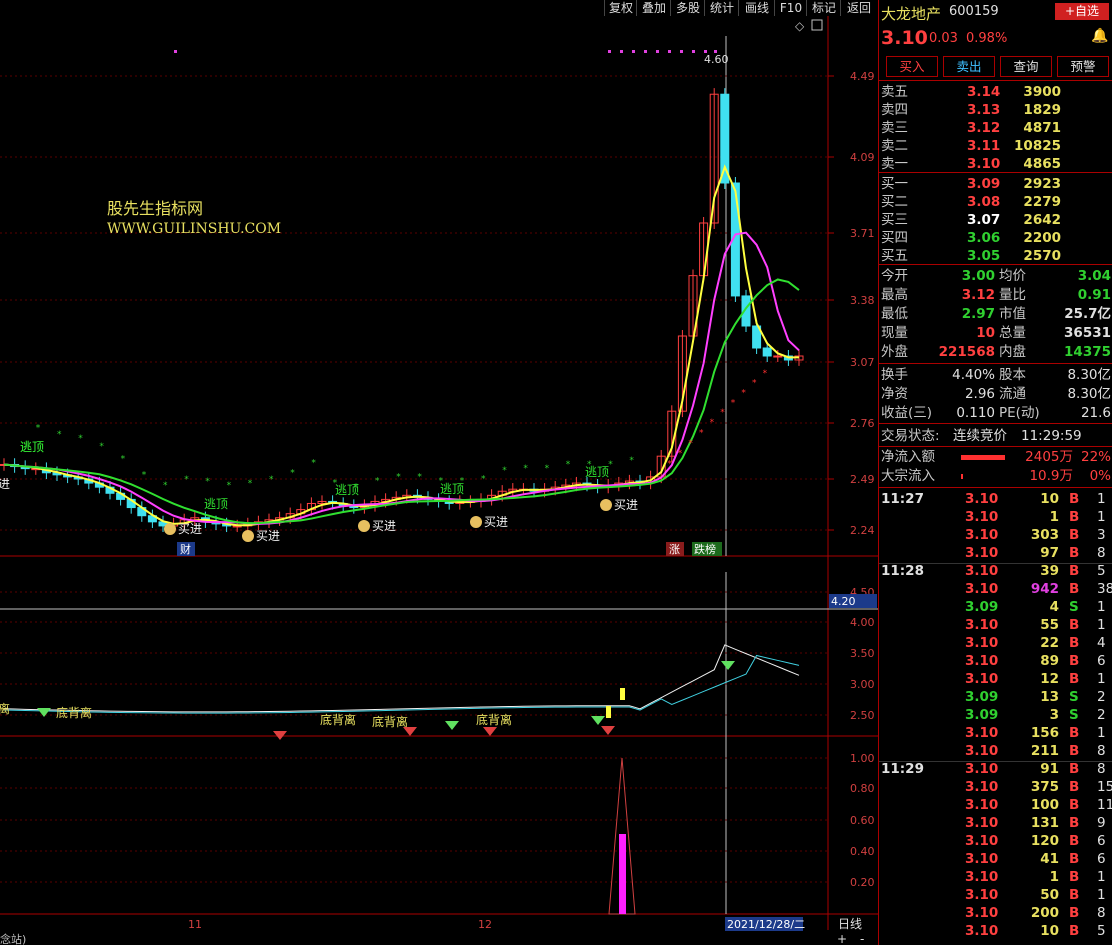  I want to click on ask-row-2: 卖三 3.12 4871, so click(995, 128).